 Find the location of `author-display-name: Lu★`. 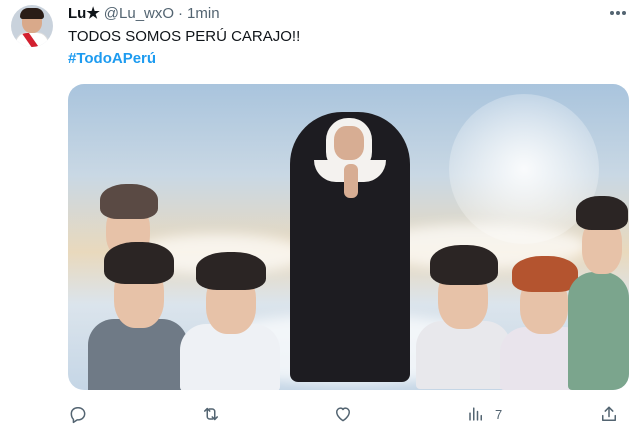

author-display-name: Lu★ is located at coordinates (84, 13).